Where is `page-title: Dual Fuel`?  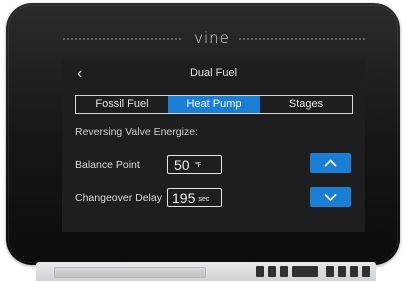 page-title: Dual Fuel is located at coordinates (213, 73).